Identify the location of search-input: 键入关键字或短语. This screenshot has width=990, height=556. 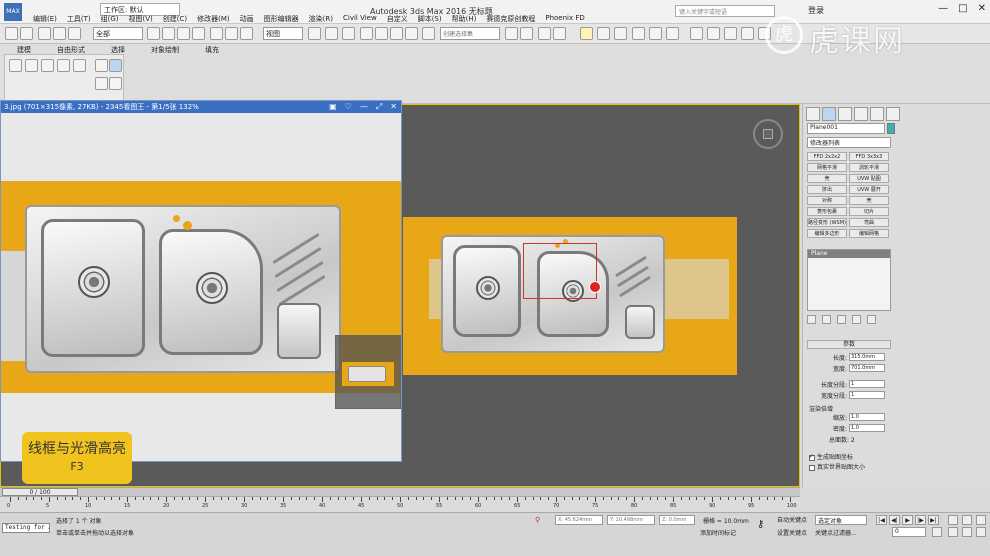
(725, 11).